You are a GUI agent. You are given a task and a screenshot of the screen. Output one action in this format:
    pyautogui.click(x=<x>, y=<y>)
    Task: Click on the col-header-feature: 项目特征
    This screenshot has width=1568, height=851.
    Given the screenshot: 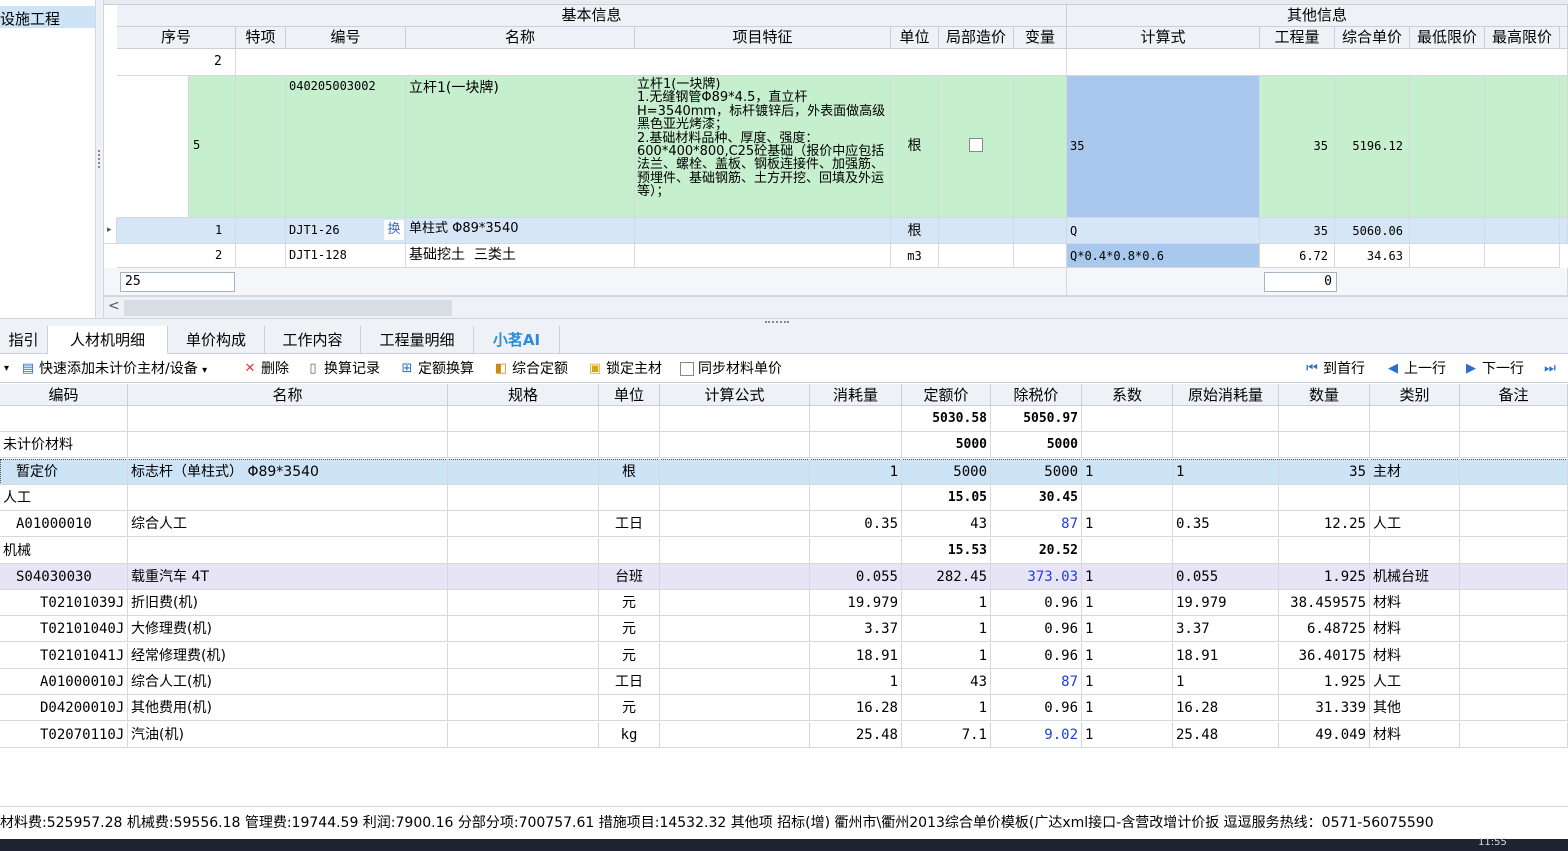 What is the action you would take?
    pyautogui.click(x=763, y=38)
    